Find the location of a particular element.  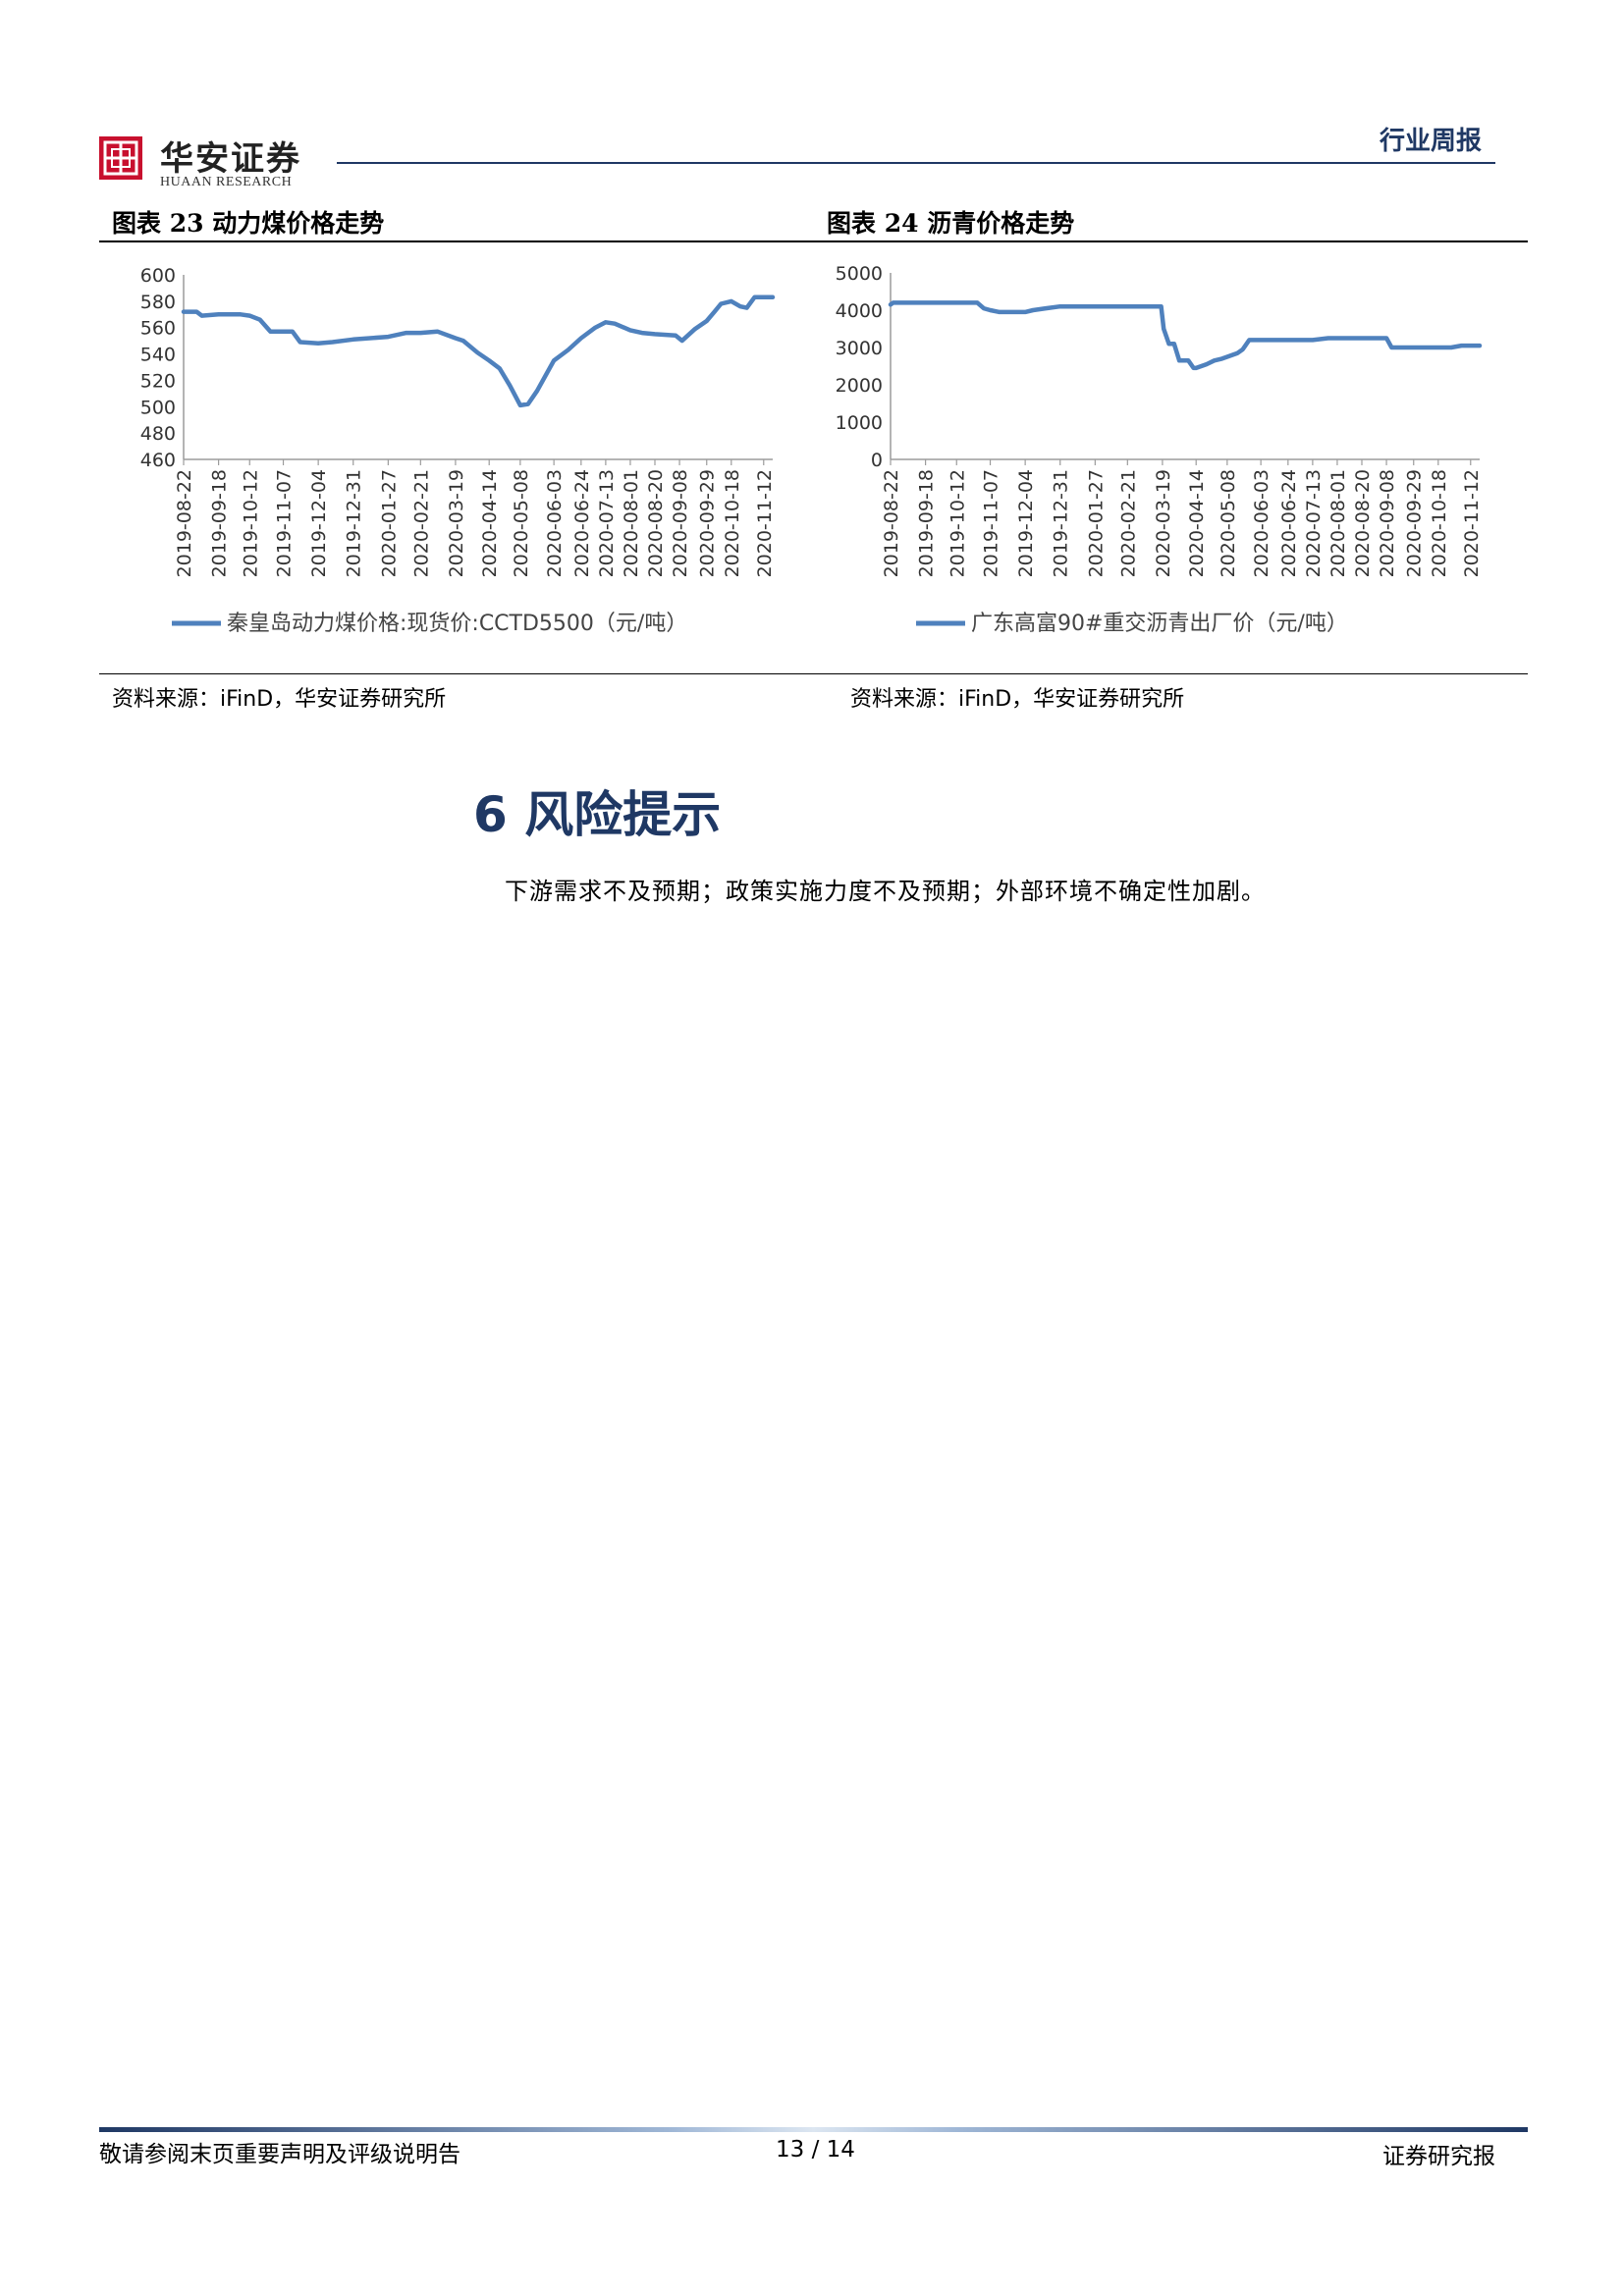

footer-label: 证券研究报 is located at coordinates (1438, 2156).